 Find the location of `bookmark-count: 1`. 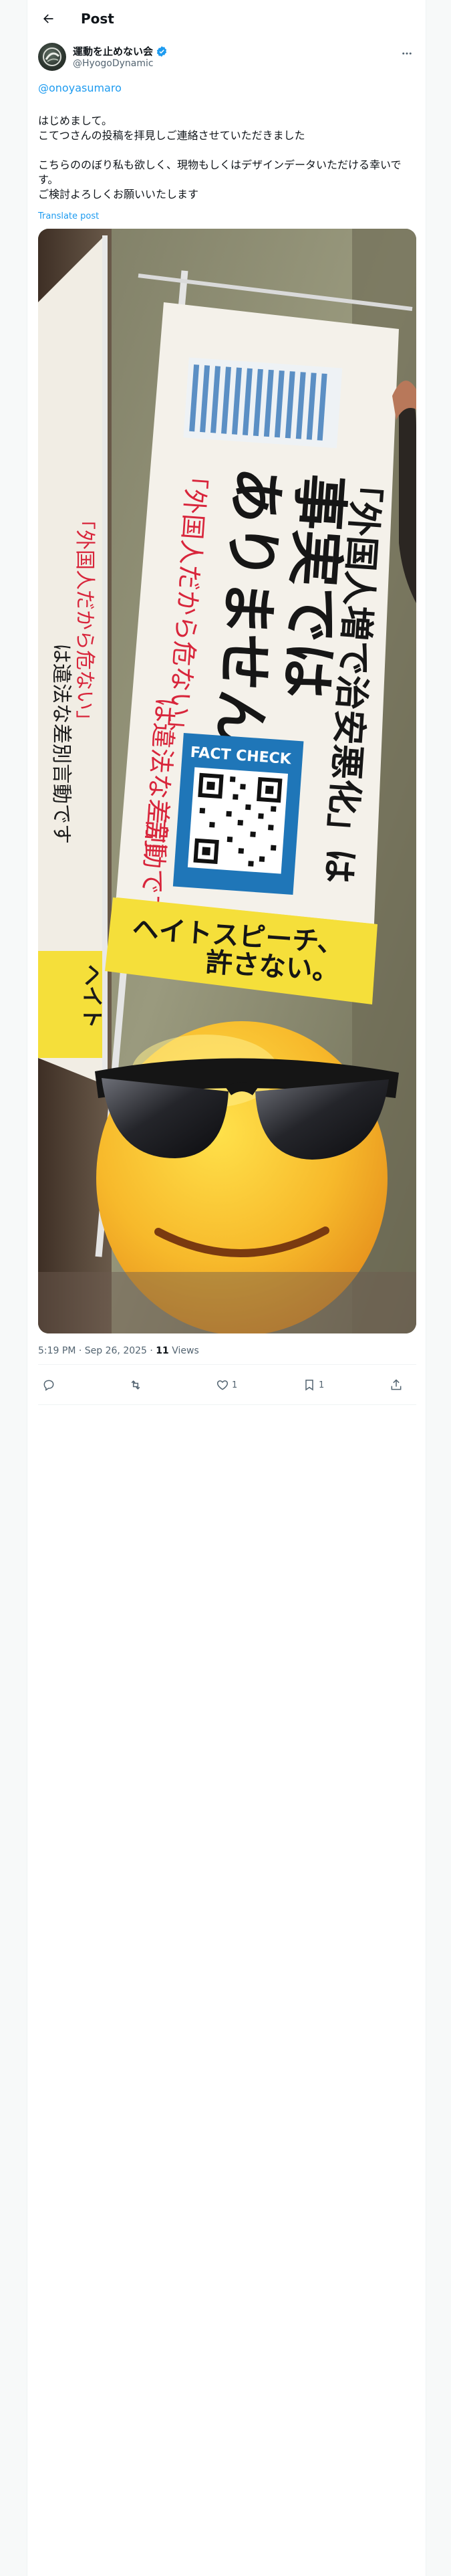

bookmark-count: 1 is located at coordinates (322, 1385).